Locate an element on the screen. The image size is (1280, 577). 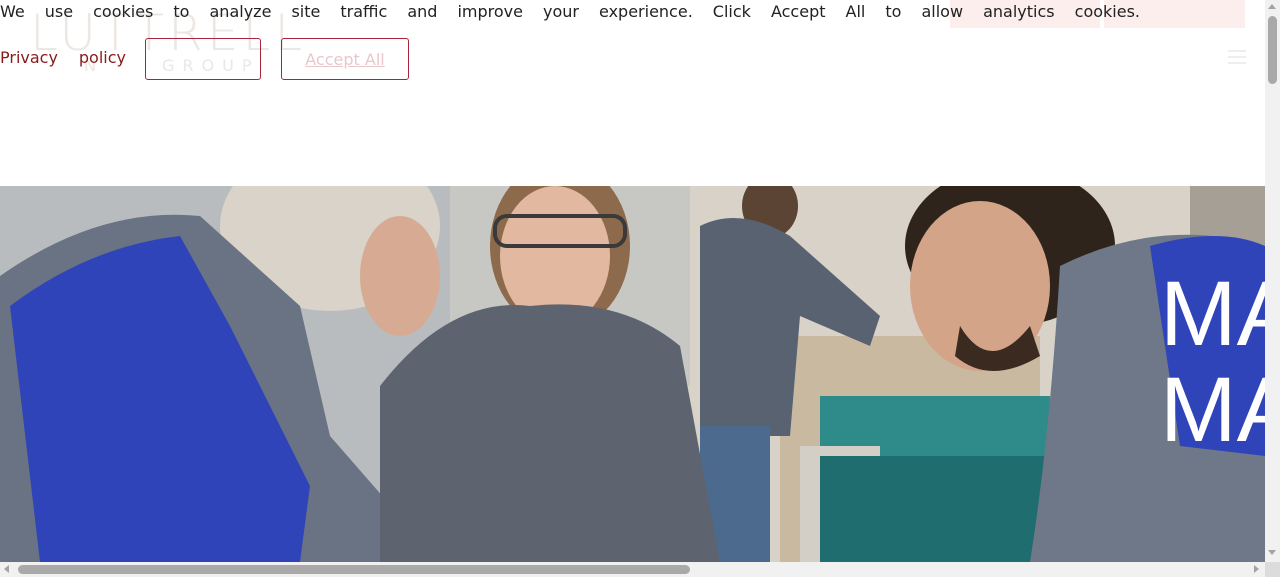
scroll-up-arrow-icon is located at coordinates (1272, 6).